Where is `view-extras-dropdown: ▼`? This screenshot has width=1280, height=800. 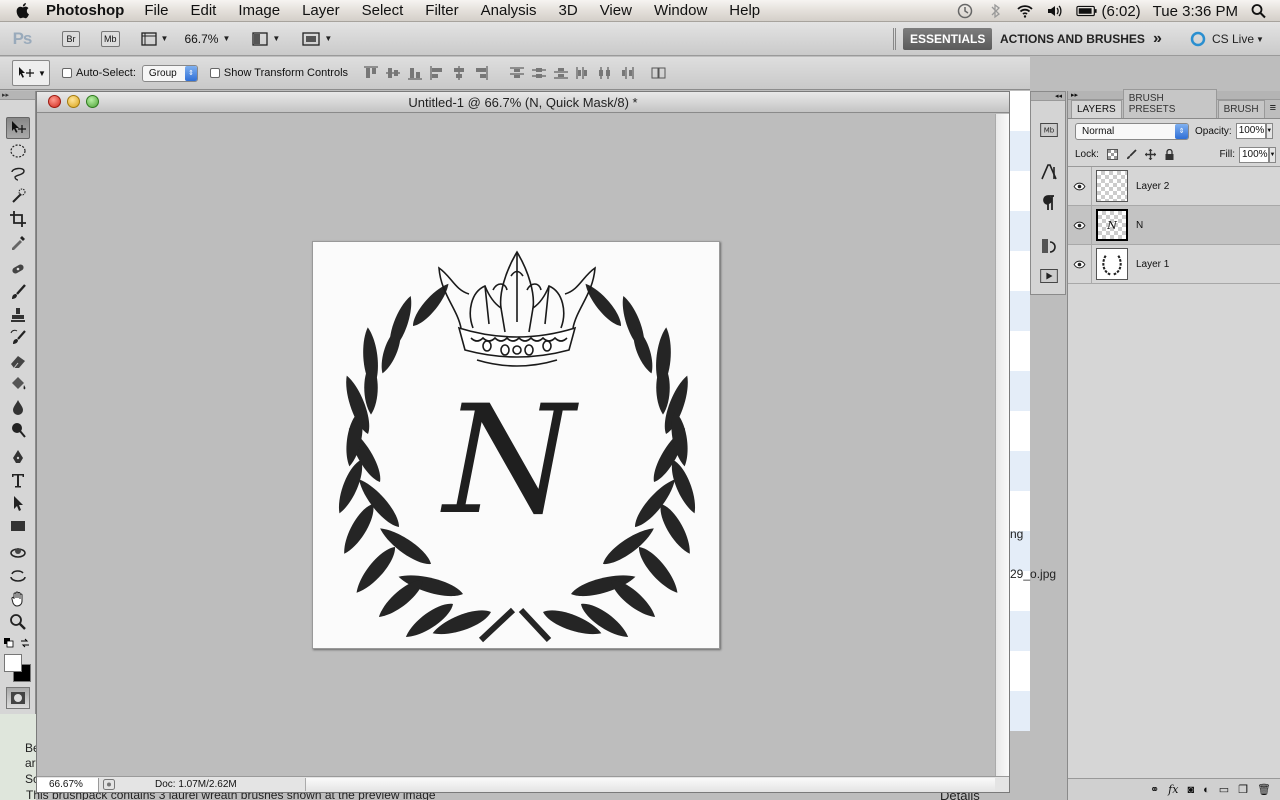
view-extras-dropdown: ▼ is located at coordinates (154, 38).